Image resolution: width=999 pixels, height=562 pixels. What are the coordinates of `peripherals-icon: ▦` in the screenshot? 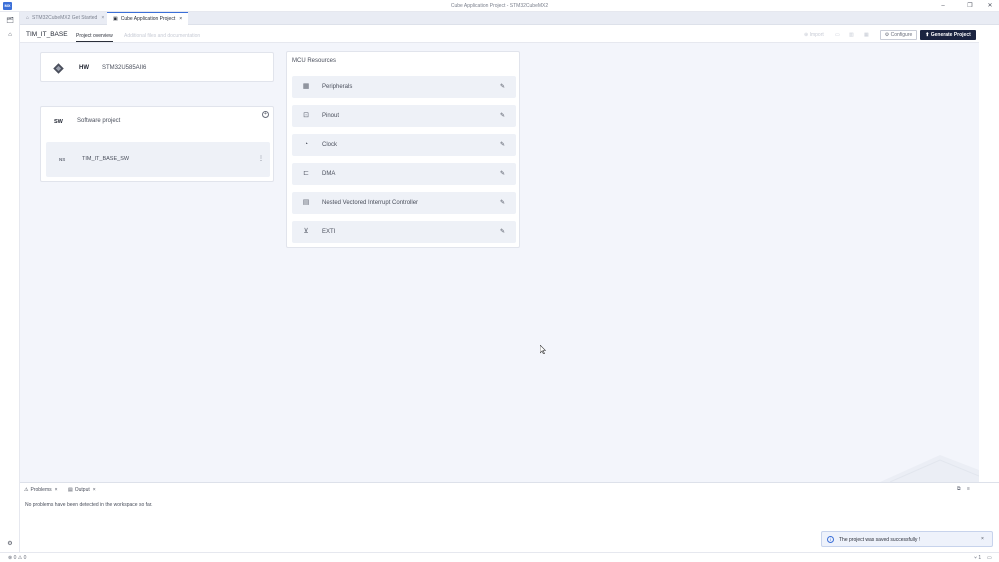 It's located at (306, 86).